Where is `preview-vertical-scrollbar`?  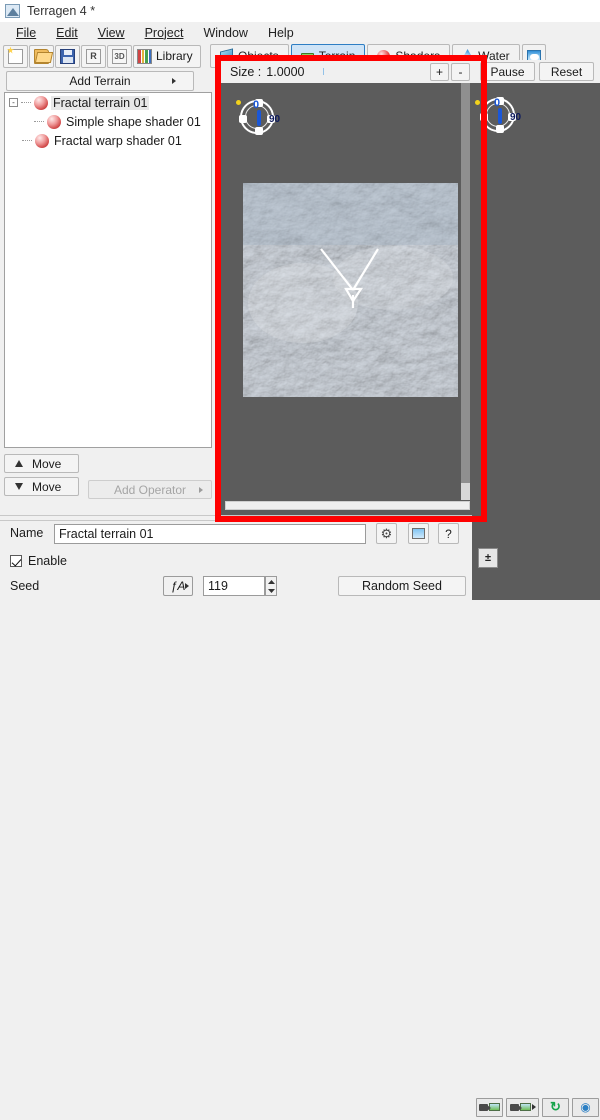
preview-vertical-scrollbar is located at coordinates (465, 291).